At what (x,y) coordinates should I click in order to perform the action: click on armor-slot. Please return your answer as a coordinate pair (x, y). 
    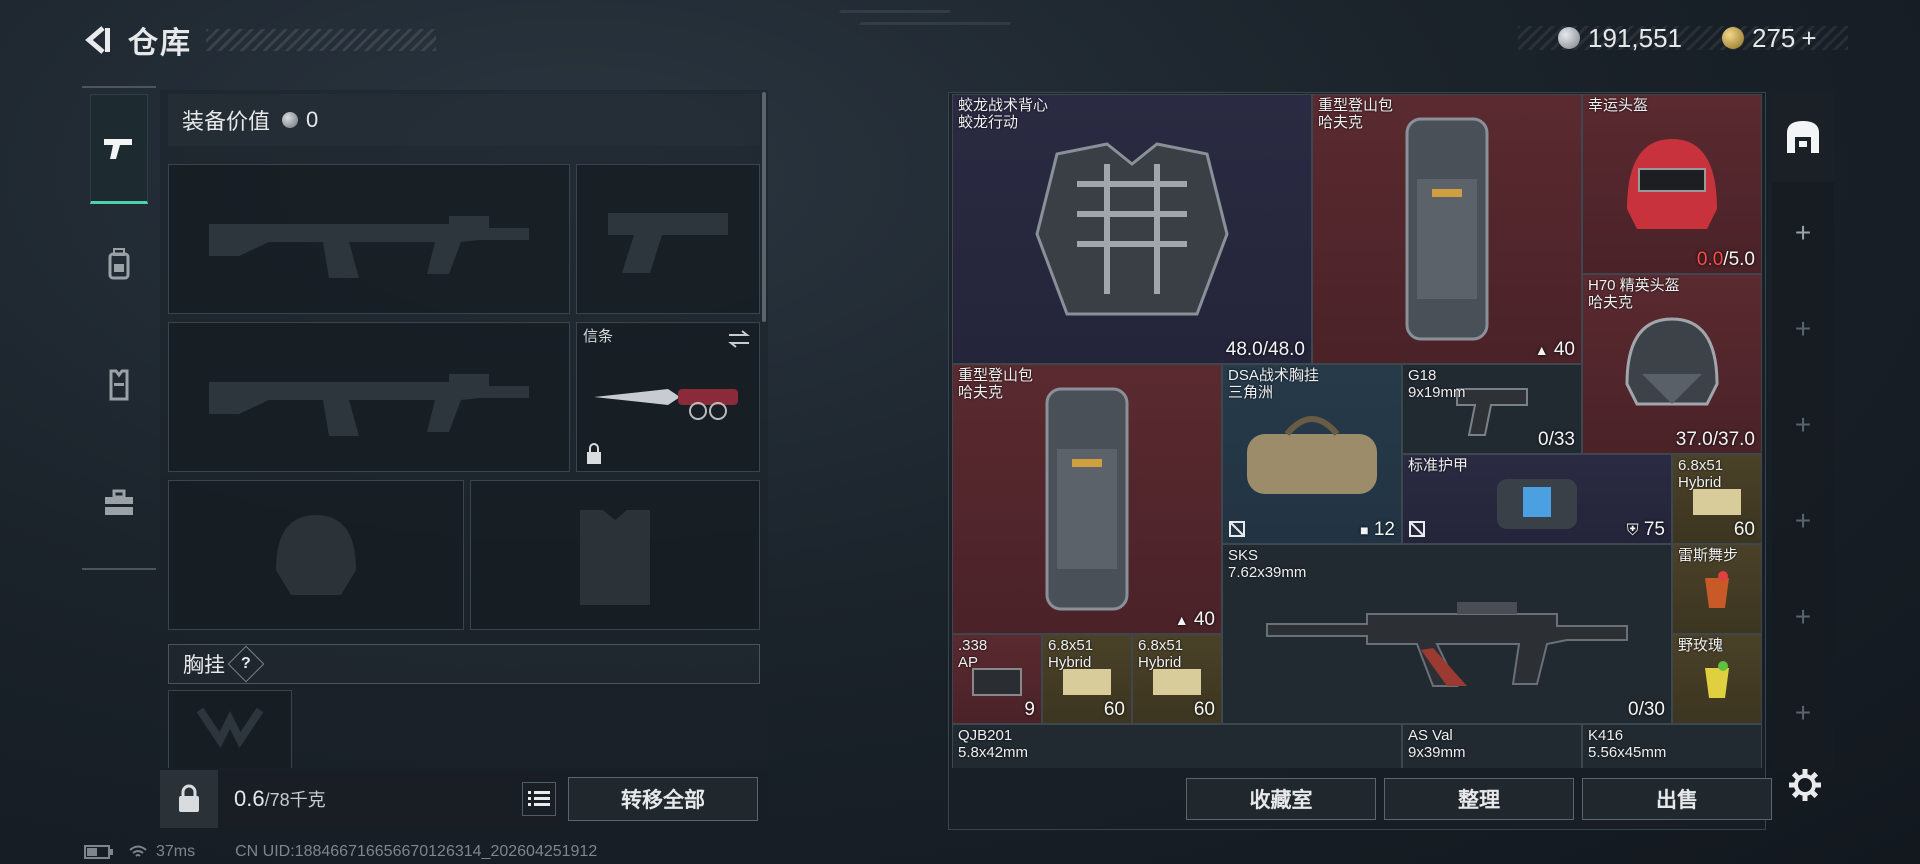
    Looking at the image, I should click on (615, 555).